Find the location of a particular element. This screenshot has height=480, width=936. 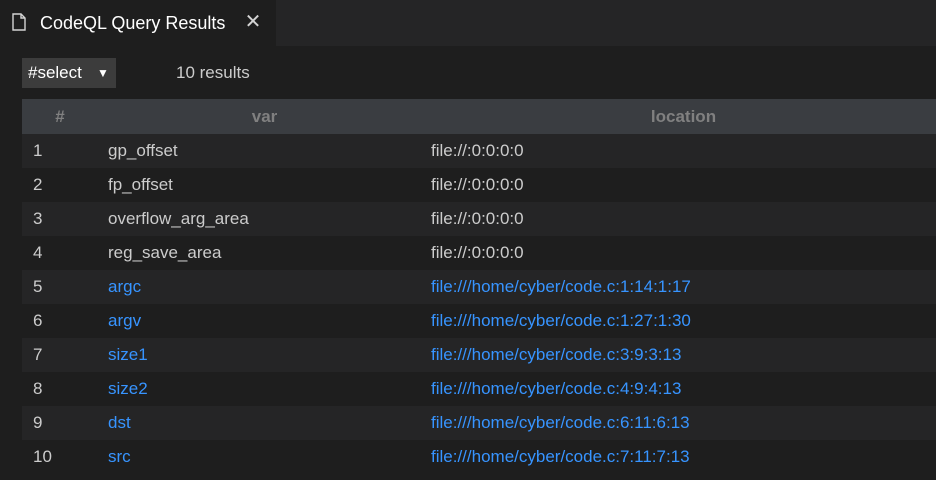

file-icon is located at coordinates (19, 22).